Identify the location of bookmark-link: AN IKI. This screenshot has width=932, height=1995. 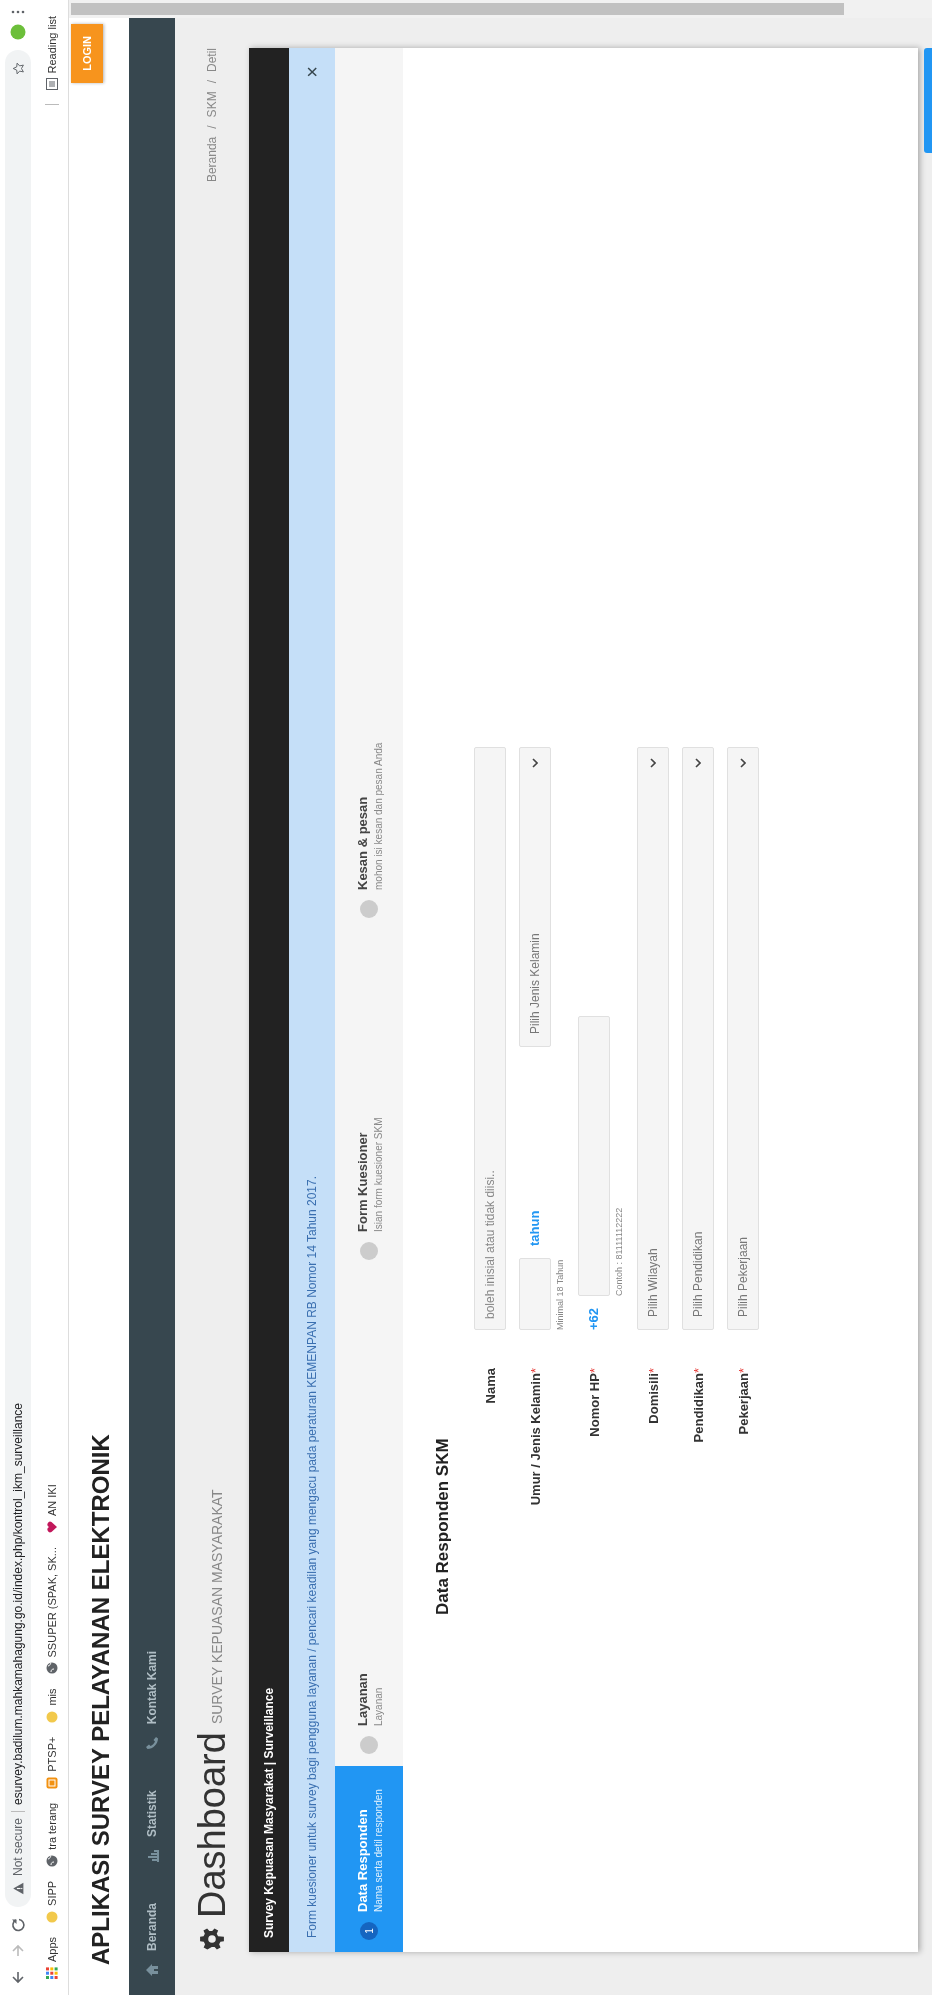
(52, 1509).